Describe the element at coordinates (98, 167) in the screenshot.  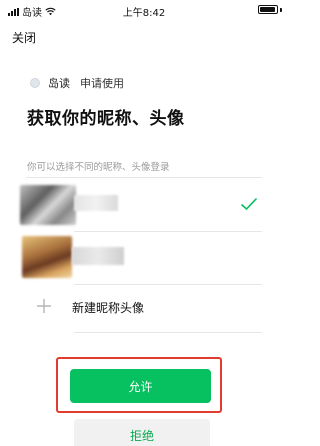
I see `subtitle: 你可以选择不同的昵称、头像登录` at that location.